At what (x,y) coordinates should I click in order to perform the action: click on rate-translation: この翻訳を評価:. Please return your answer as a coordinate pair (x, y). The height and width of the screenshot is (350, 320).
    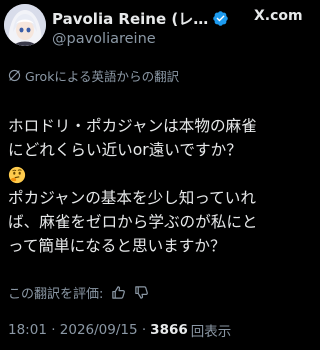
    Looking at the image, I should click on (78, 292).